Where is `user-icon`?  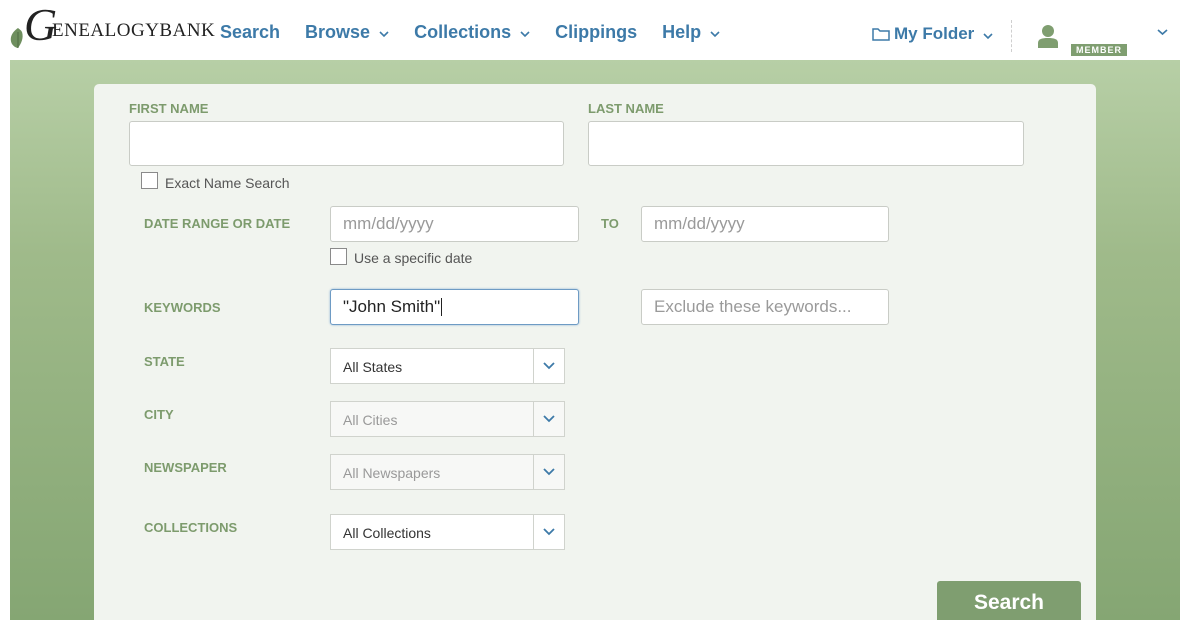 user-icon is located at coordinates (1048, 36).